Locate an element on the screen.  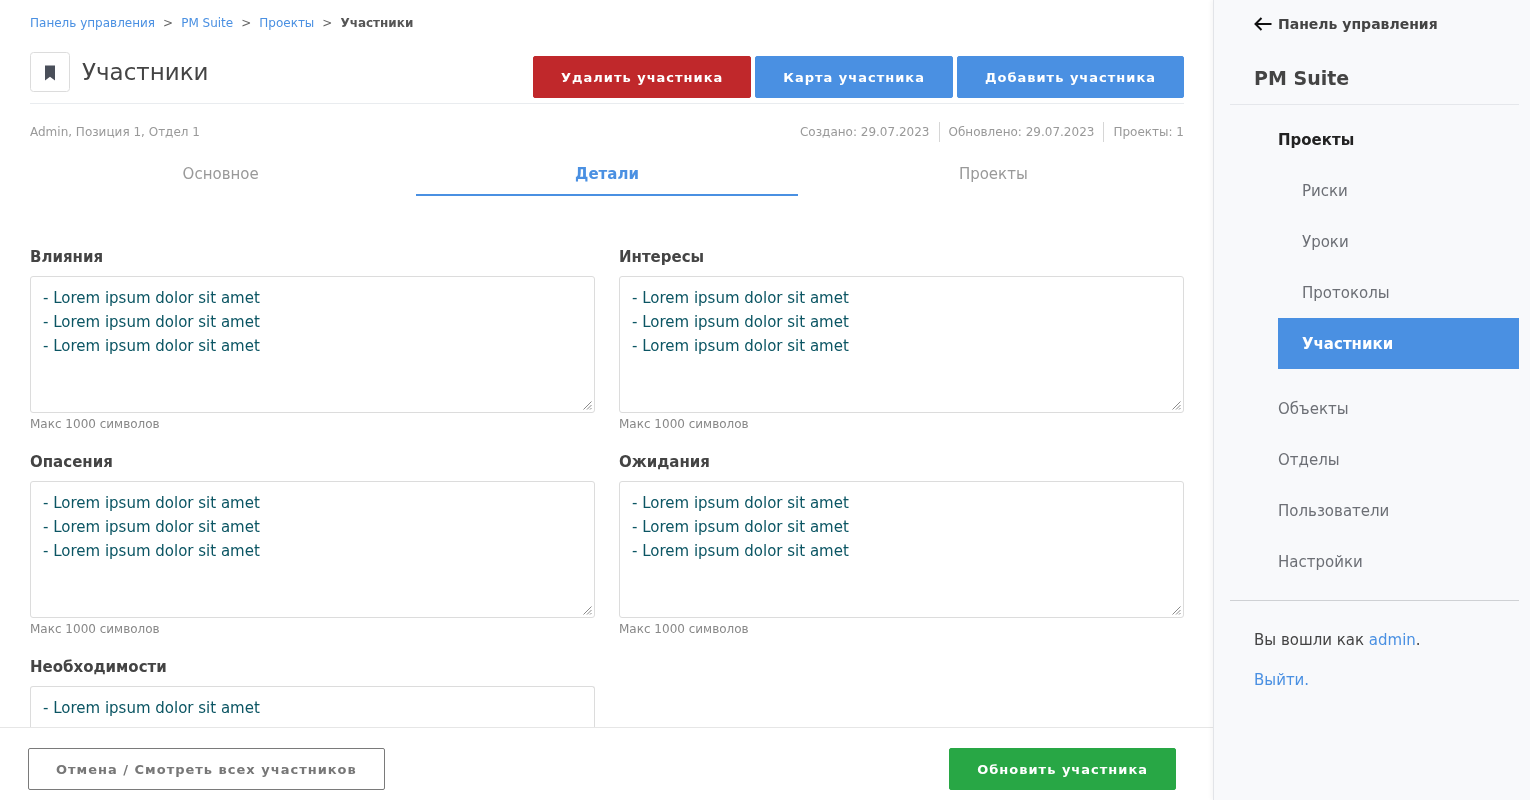
action-button: Карта участника is located at coordinates (854, 77).